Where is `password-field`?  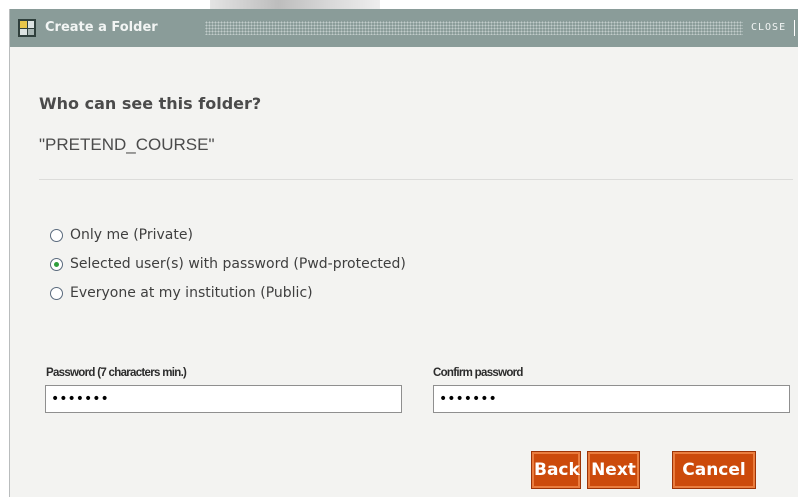
password-field is located at coordinates (223, 399).